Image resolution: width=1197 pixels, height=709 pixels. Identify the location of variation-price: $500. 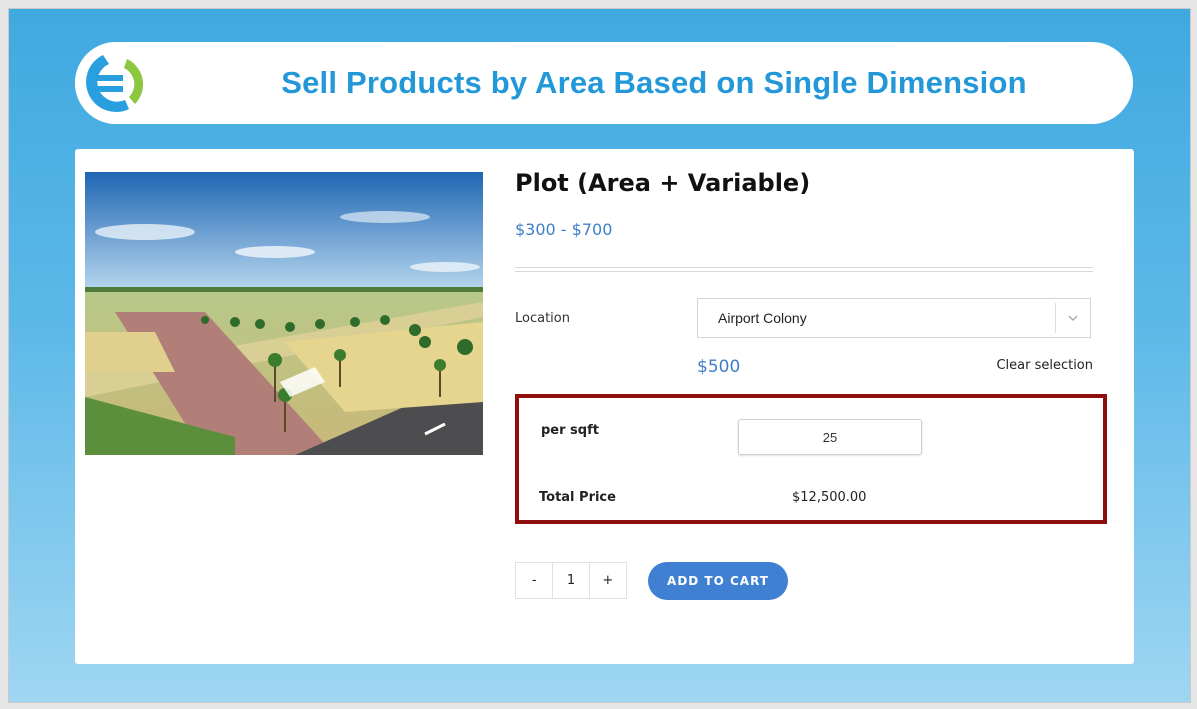
(719, 367).